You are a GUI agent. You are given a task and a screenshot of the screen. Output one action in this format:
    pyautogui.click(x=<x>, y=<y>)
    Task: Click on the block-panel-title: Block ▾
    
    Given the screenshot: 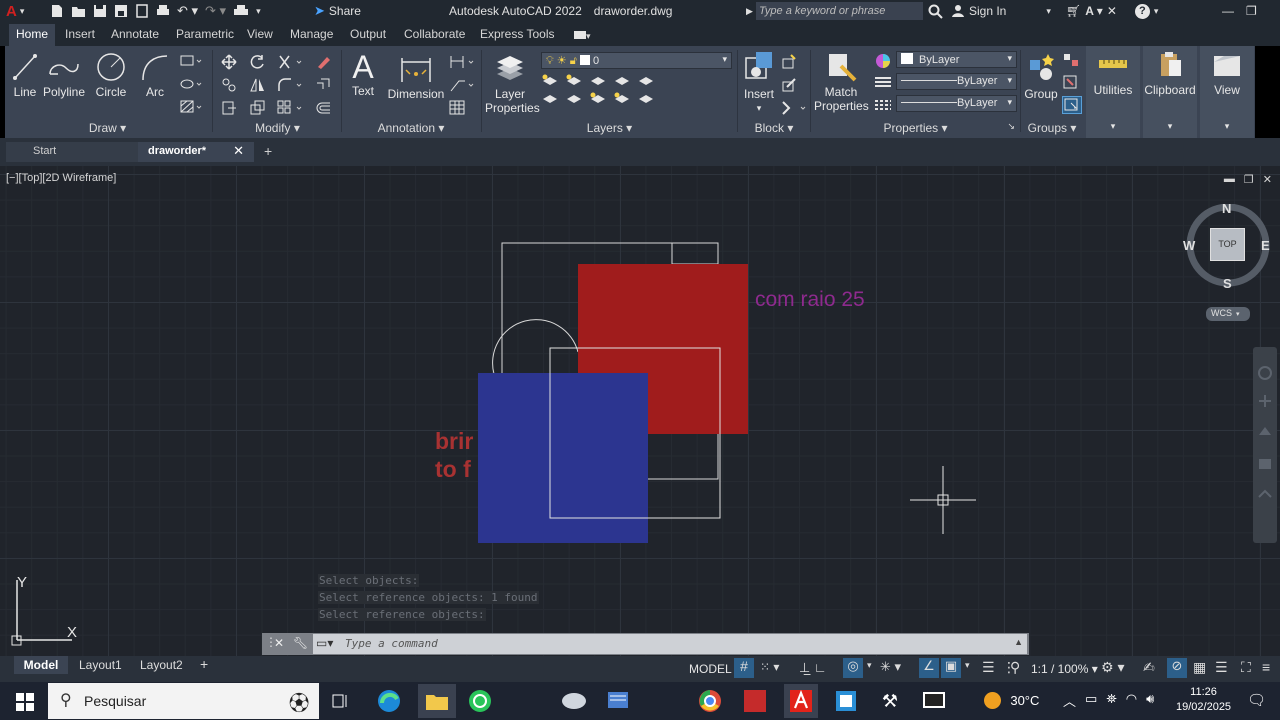 What is the action you would take?
    pyautogui.click(x=774, y=128)
    